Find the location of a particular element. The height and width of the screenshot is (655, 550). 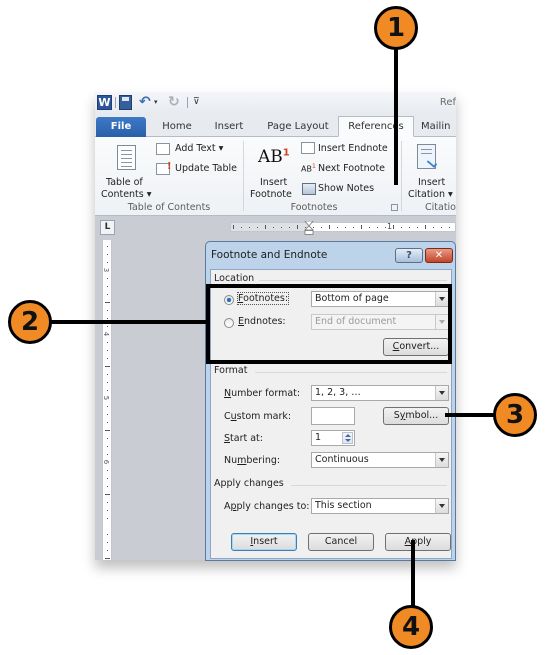

numbering-select: Continuous is located at coordinates (380, 460).